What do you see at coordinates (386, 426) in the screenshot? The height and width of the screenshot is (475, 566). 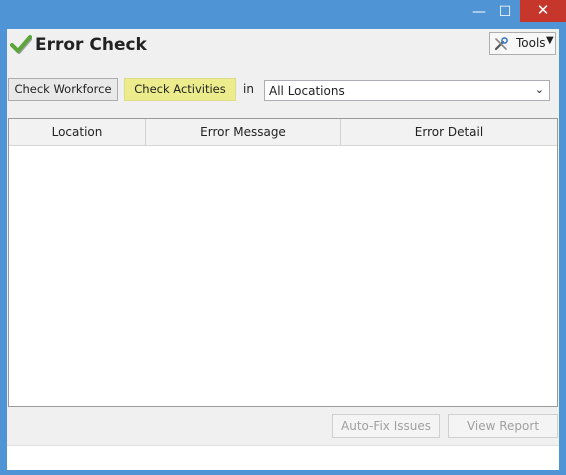 I see `auto-fix-issues-button: Auto-Fix Issues` at bounding box center [386, 426].